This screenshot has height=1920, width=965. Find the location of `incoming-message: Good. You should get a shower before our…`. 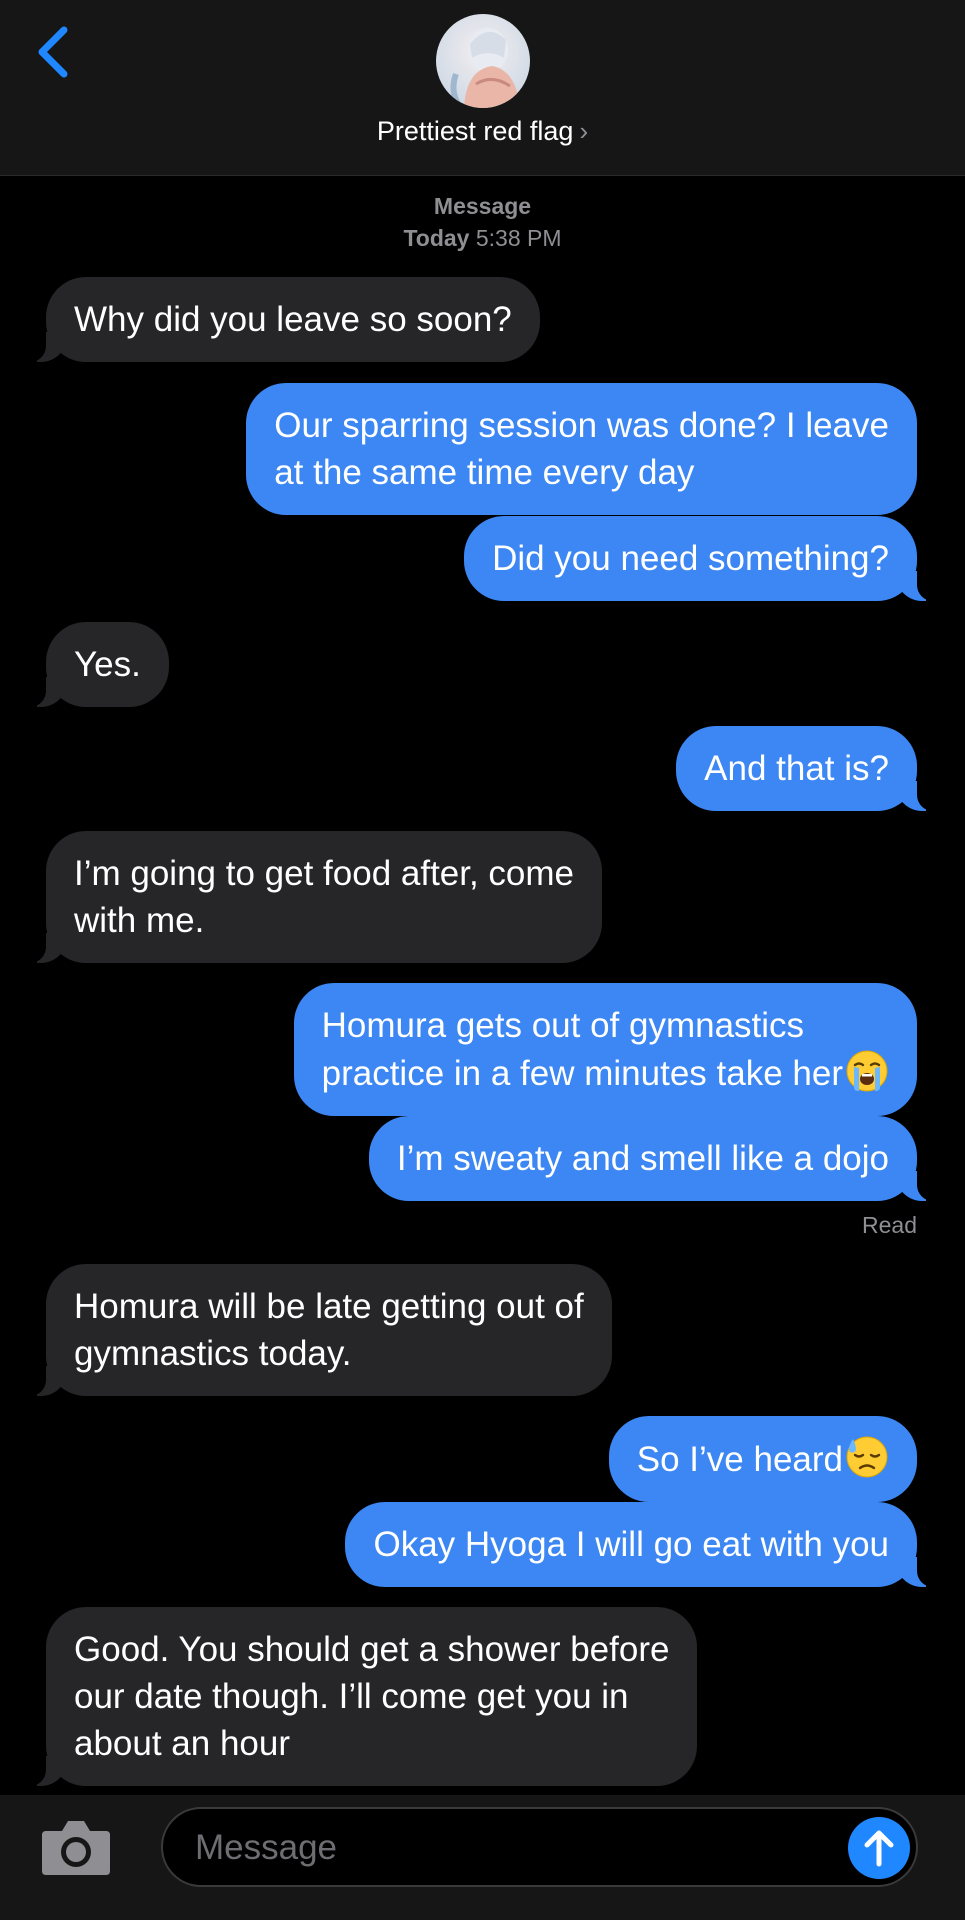

incoming-message: Good. You should get a shower before our… is located at coordinates (360, 1696).